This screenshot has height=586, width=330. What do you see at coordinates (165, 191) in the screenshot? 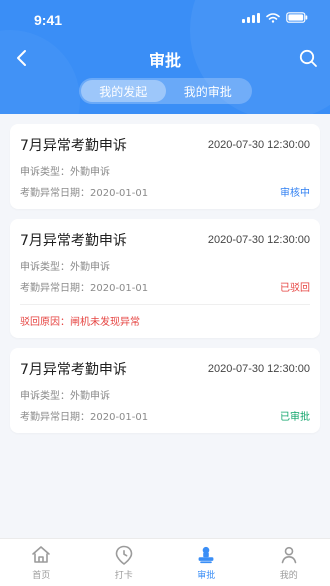
I see `card-footer-row: 考勤异常日期：2020-01-01 审核中` at bounding box center [165, 191].